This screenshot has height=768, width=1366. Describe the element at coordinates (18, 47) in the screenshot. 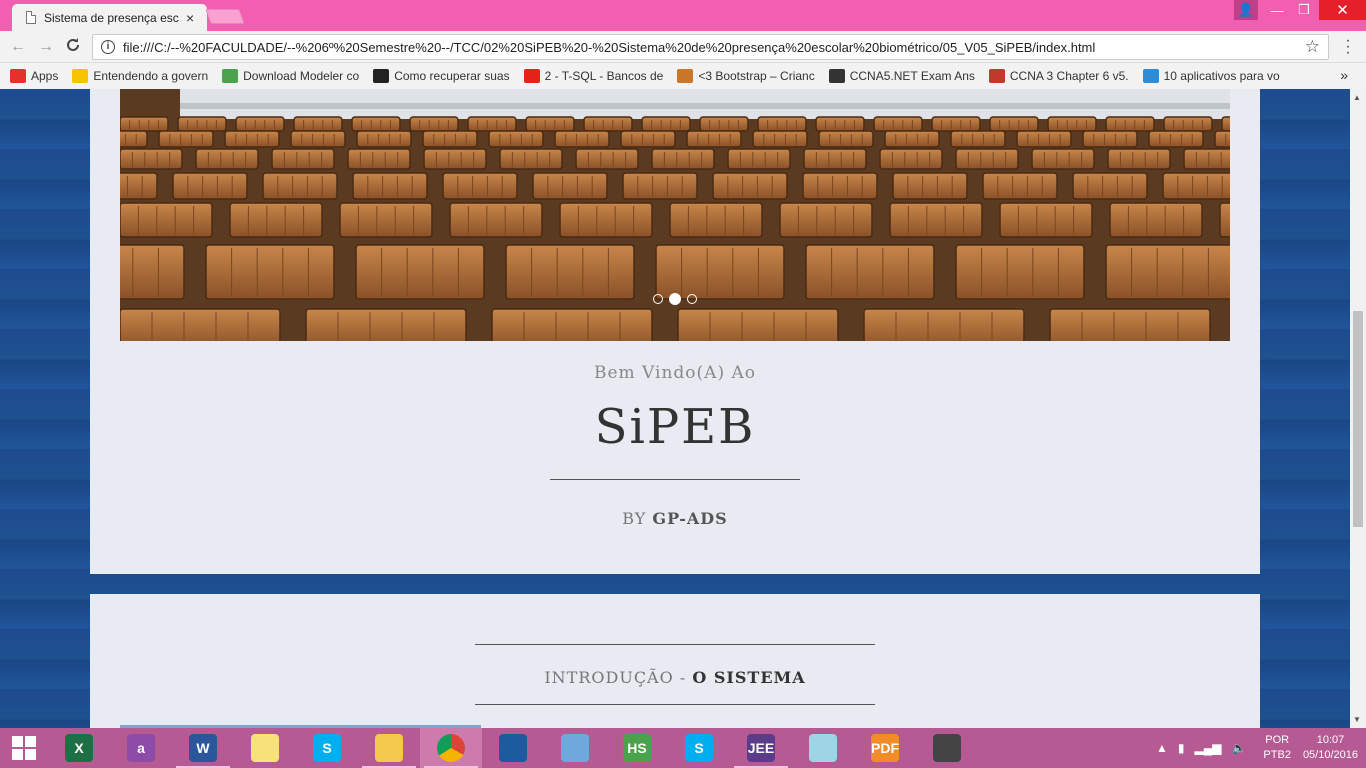

I see `back-button: ←` at that location.